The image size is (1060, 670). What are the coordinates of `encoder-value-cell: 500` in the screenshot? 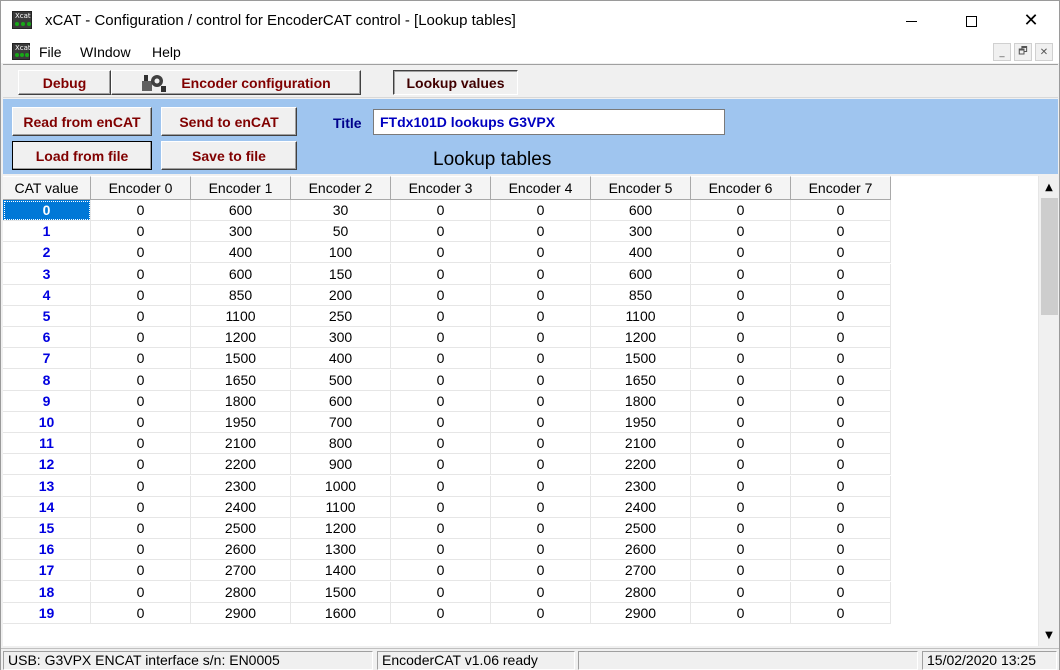 It's located at (341, 380).